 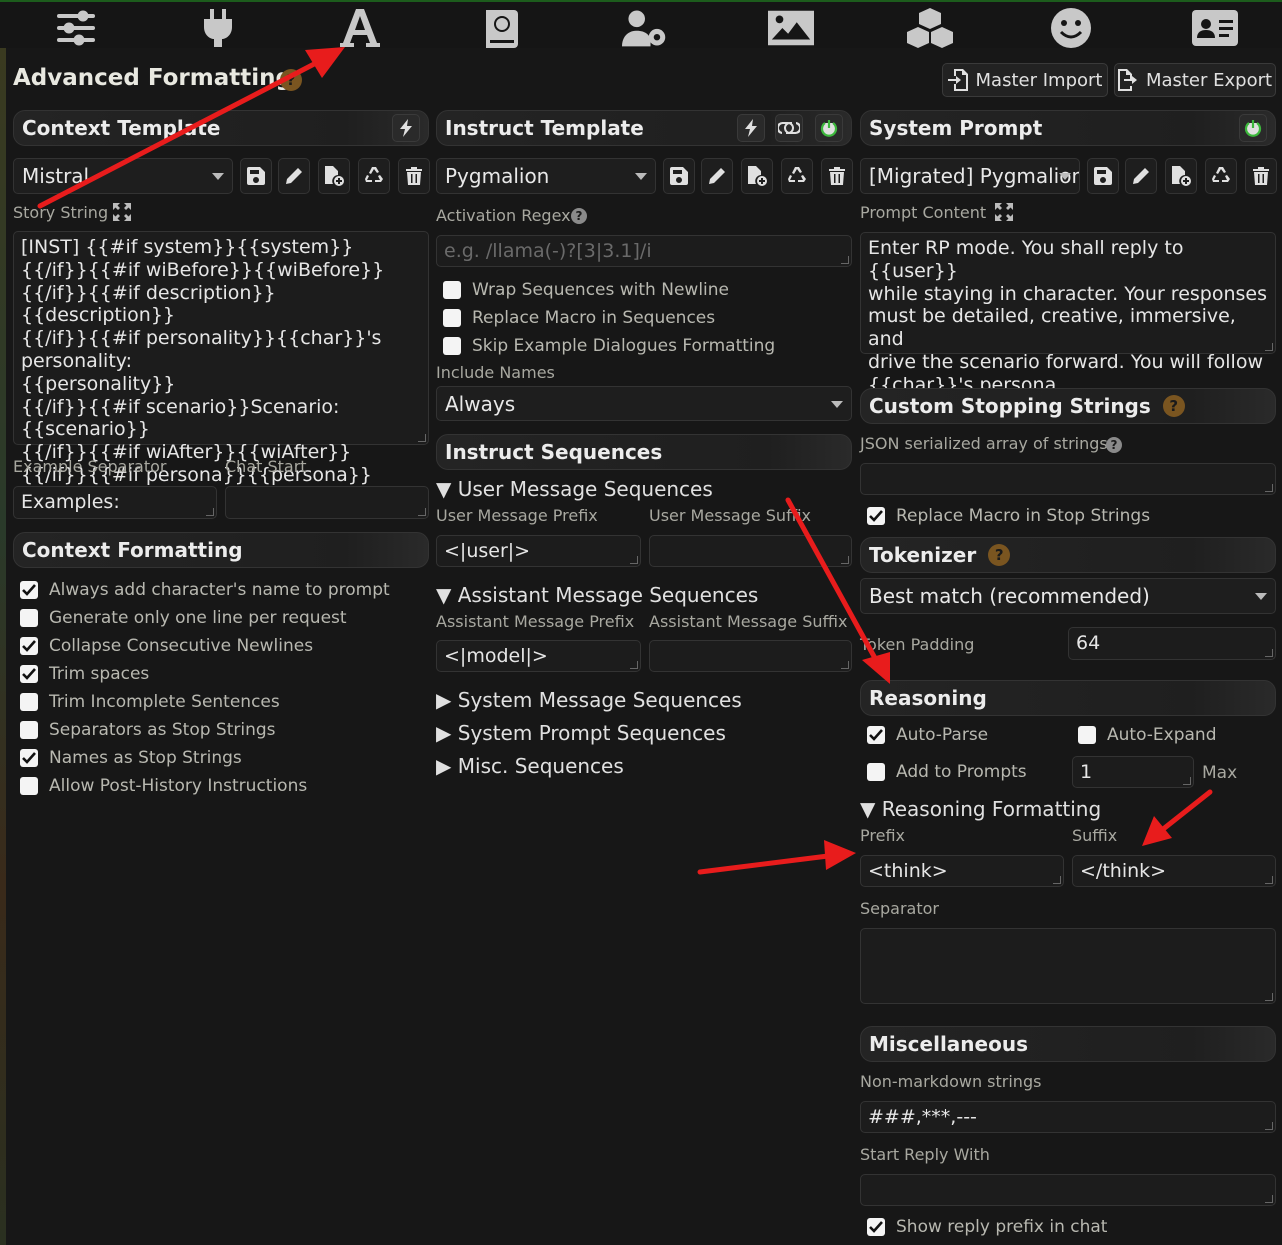 I want to click on non-markdown-input: ###,***,---, so click(x=1068, y=1117).